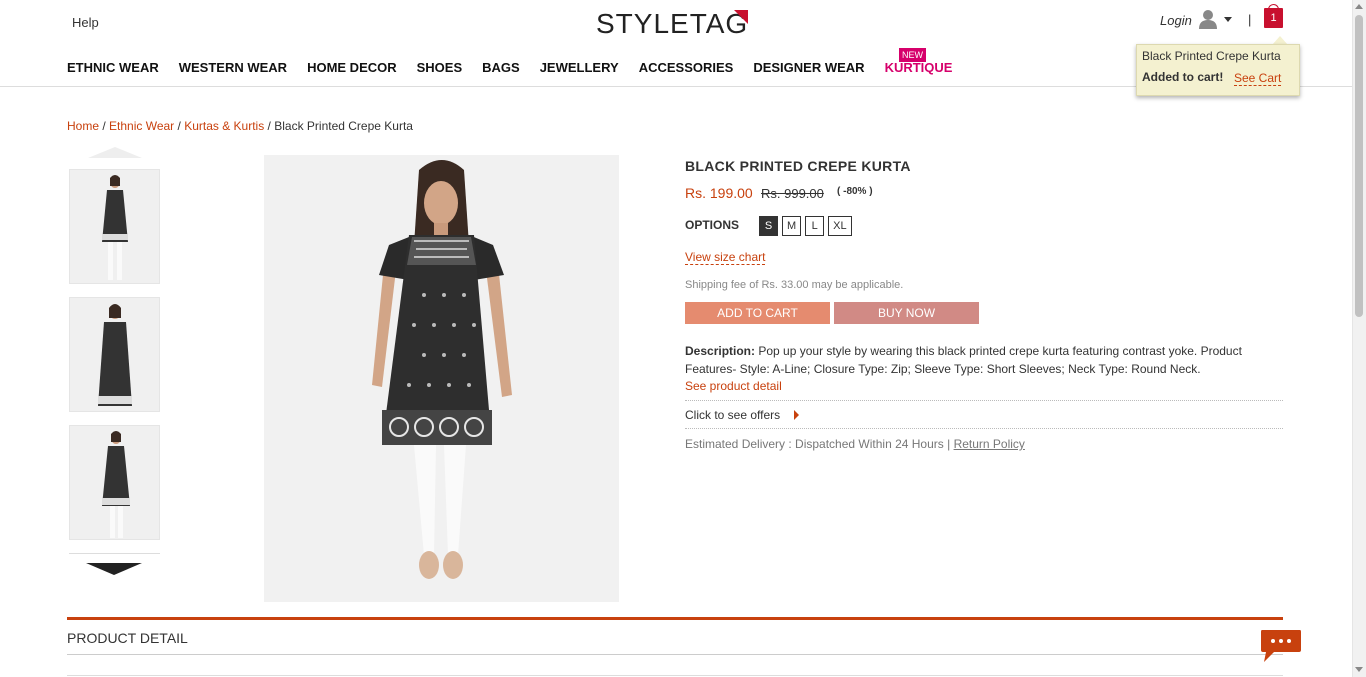 This screenshot has height=677, width=1366. Describe the element at coordinates (1258, 78) in the screenshot. I see `see-cart-link: See Cart` at that location.